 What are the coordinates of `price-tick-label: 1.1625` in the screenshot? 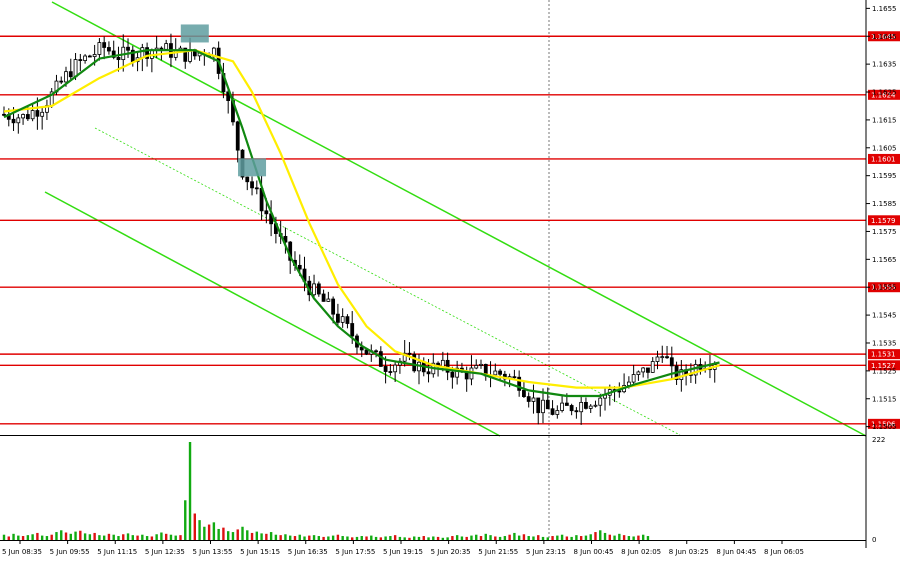 It's located at (884, 93).